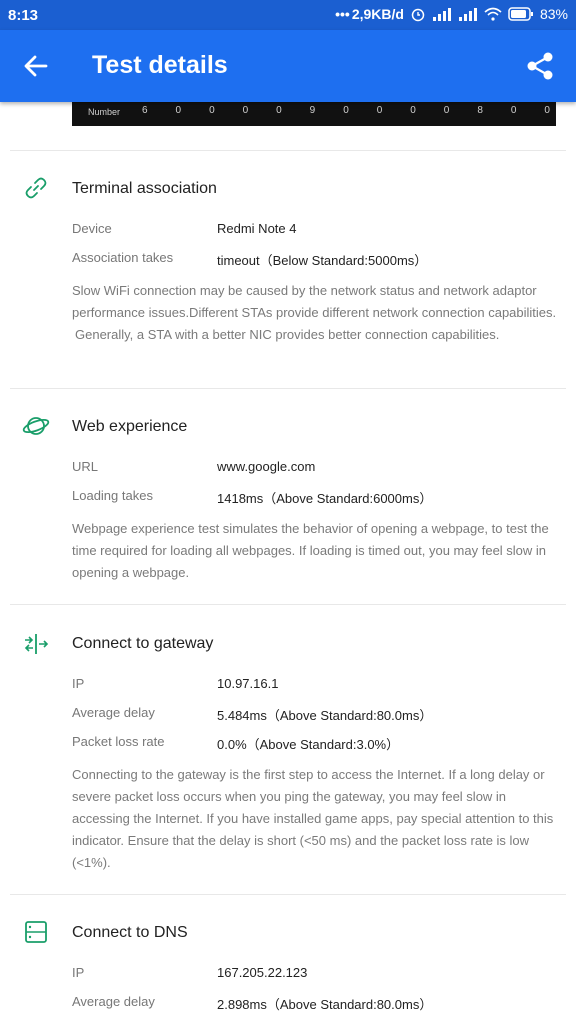  I want to click on row-label: Device, so click(92, 228).